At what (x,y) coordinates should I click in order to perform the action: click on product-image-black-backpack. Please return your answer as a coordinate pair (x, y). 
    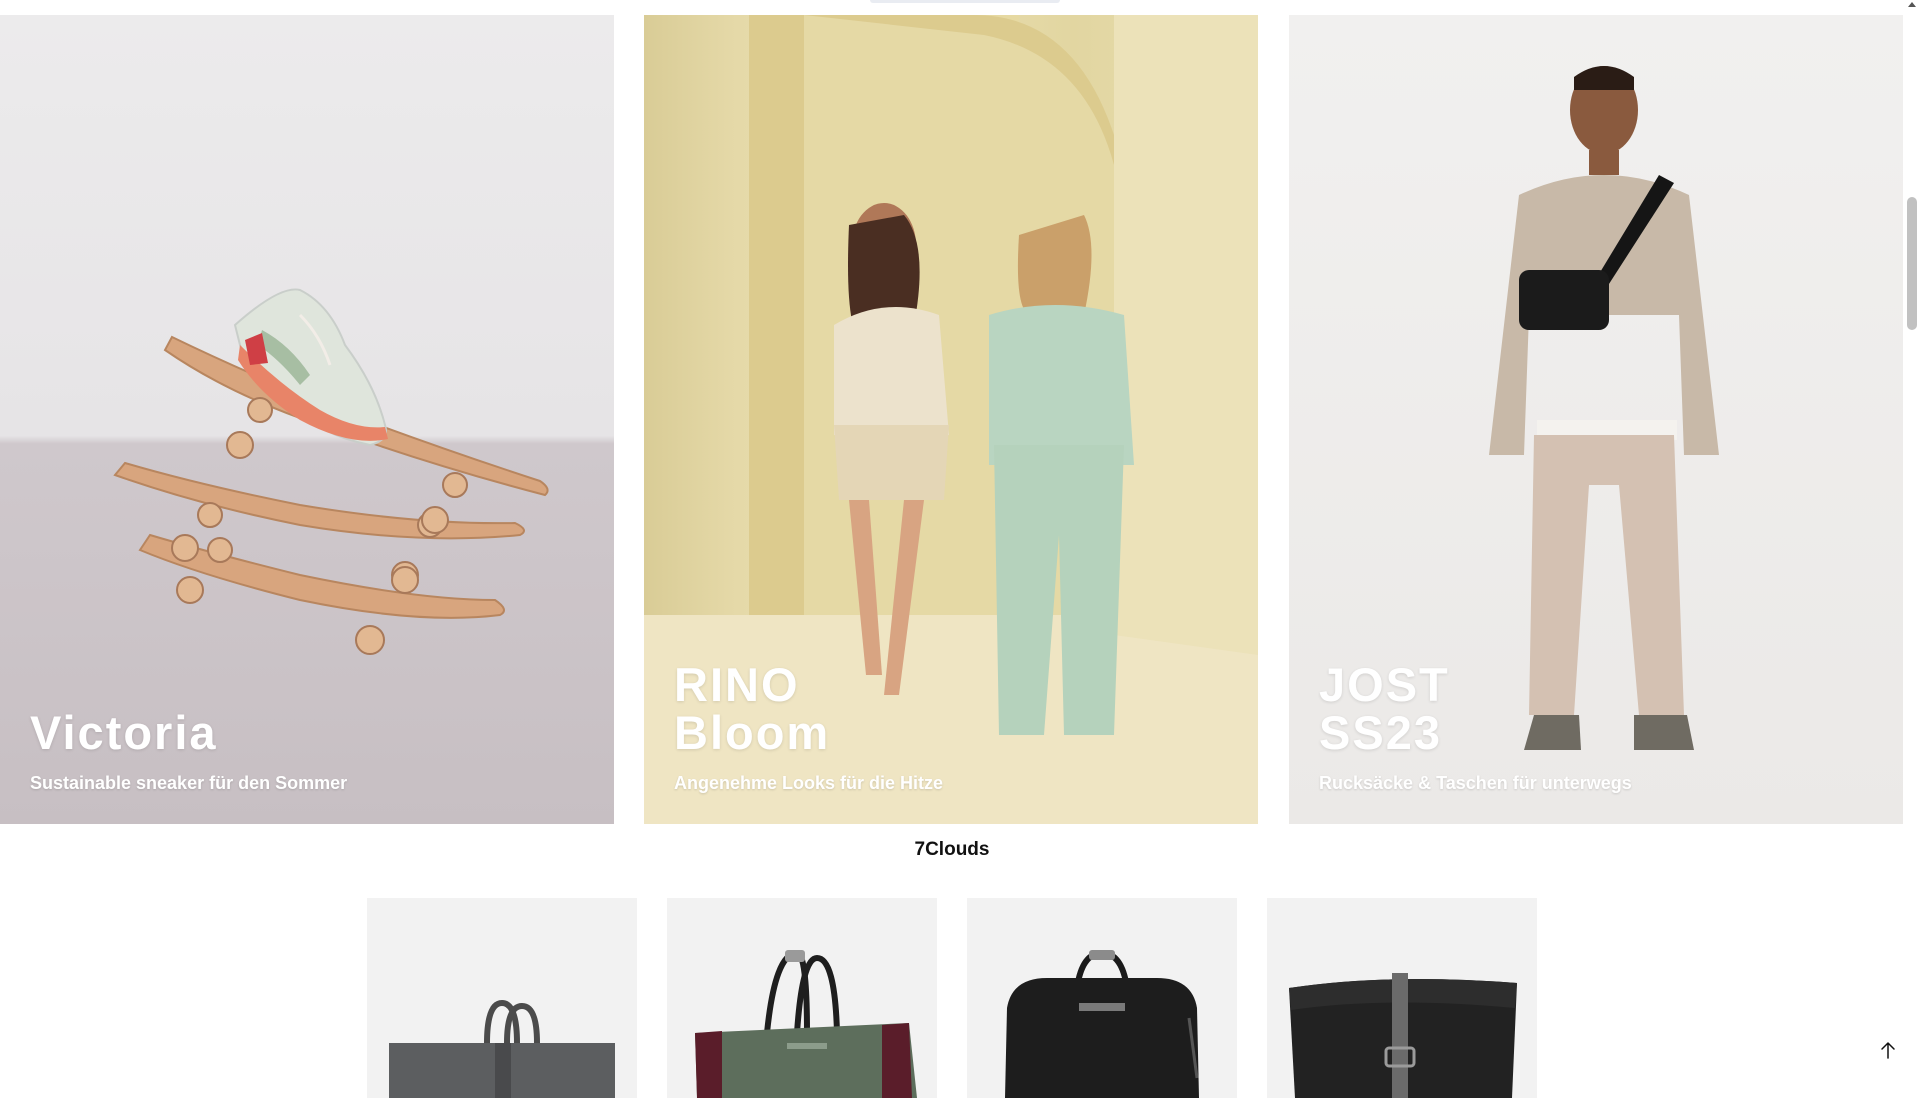
    Looking at the image, I should click on (1102, 1023).